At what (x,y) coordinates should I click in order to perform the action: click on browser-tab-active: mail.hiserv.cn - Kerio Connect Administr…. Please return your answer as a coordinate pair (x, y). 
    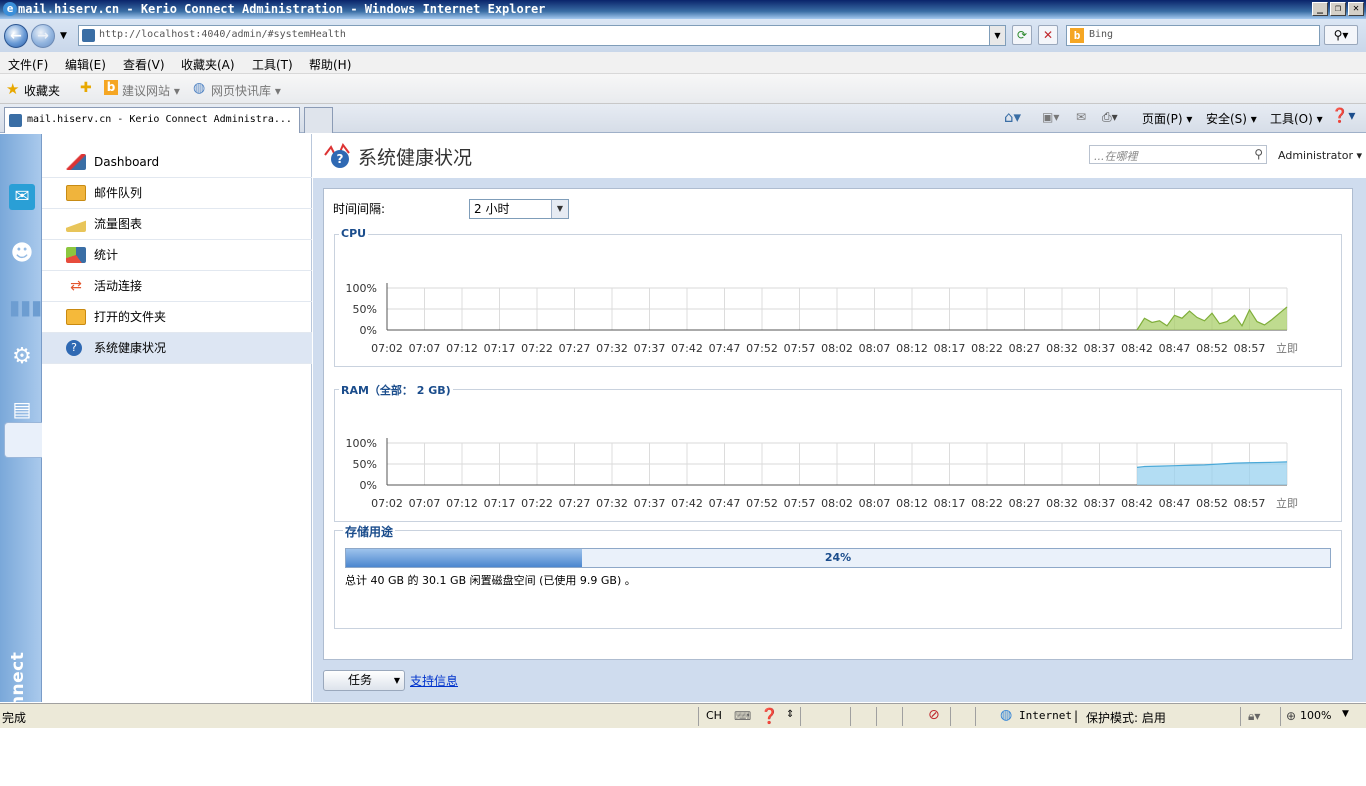
    Looking at the image, I should click on (152, 120).